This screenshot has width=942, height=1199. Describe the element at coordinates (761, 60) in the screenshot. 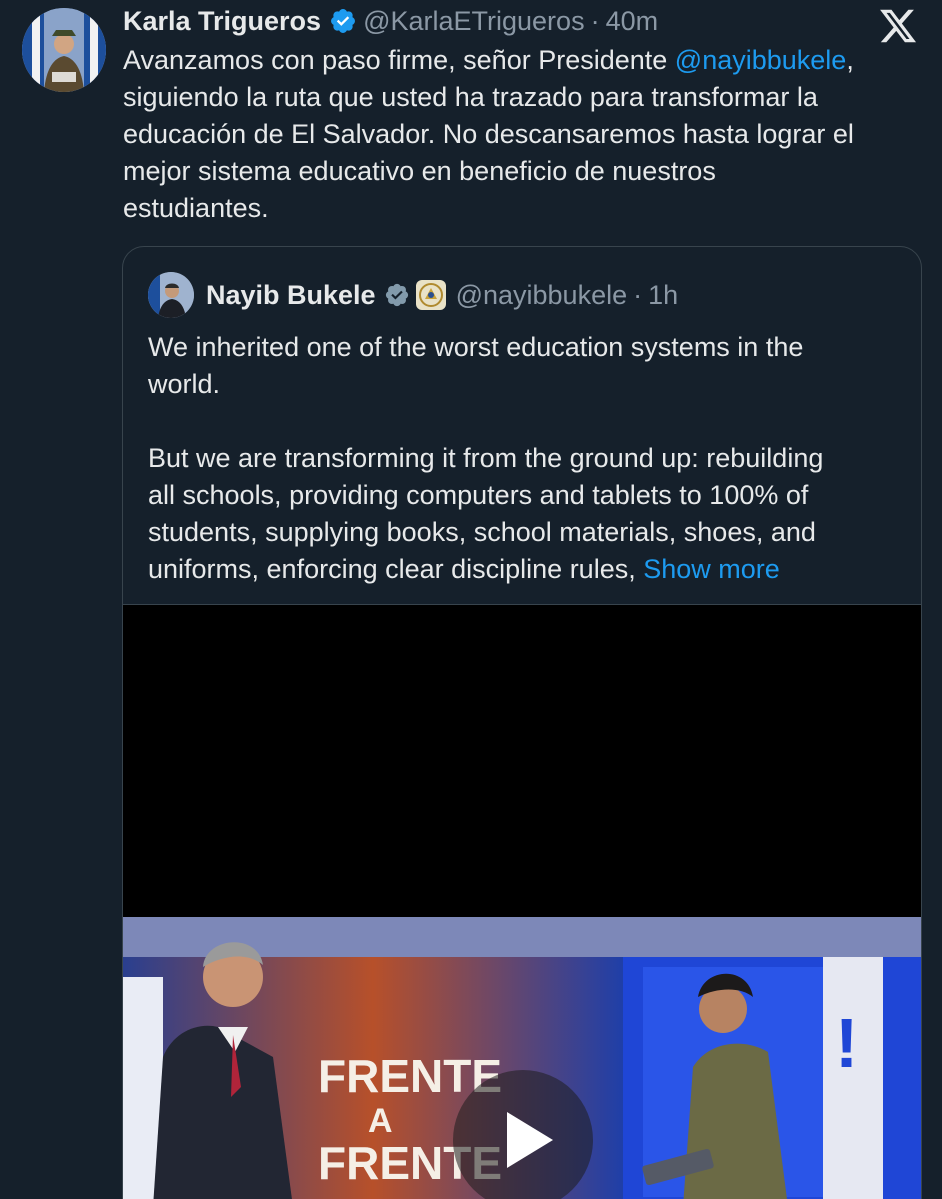

I see `mention-link: @nayibbukele` at that location.